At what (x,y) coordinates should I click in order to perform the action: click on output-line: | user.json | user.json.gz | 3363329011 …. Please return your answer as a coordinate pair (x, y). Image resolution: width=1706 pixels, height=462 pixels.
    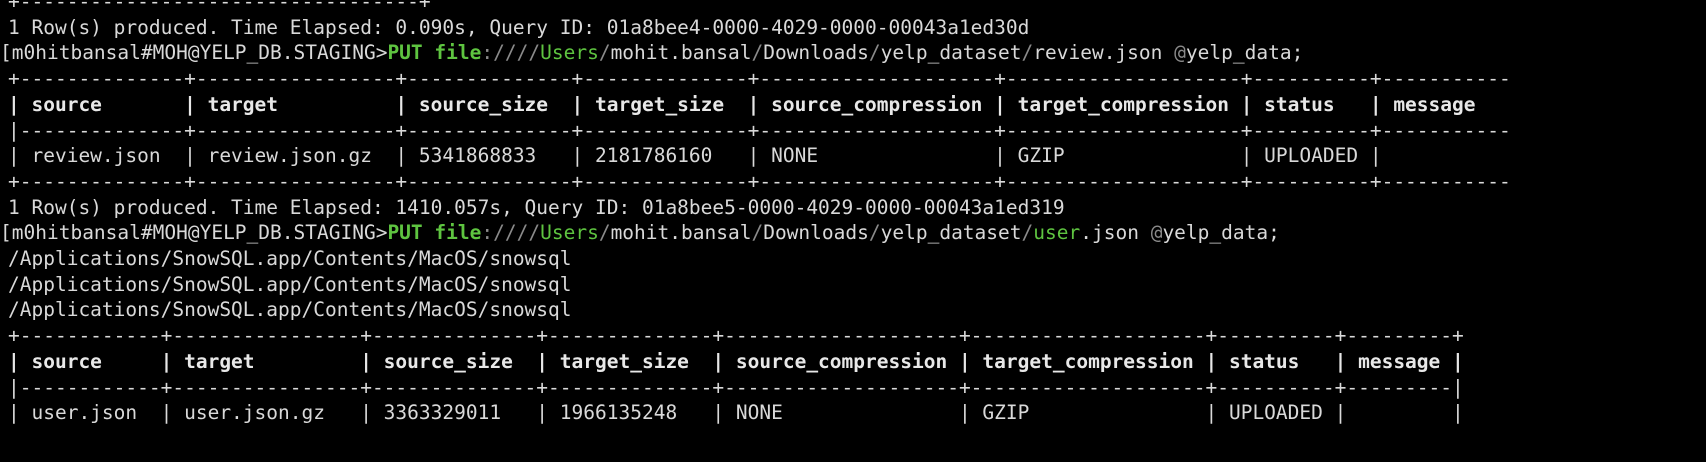
    Looking at the image, I should click on (736, 413).